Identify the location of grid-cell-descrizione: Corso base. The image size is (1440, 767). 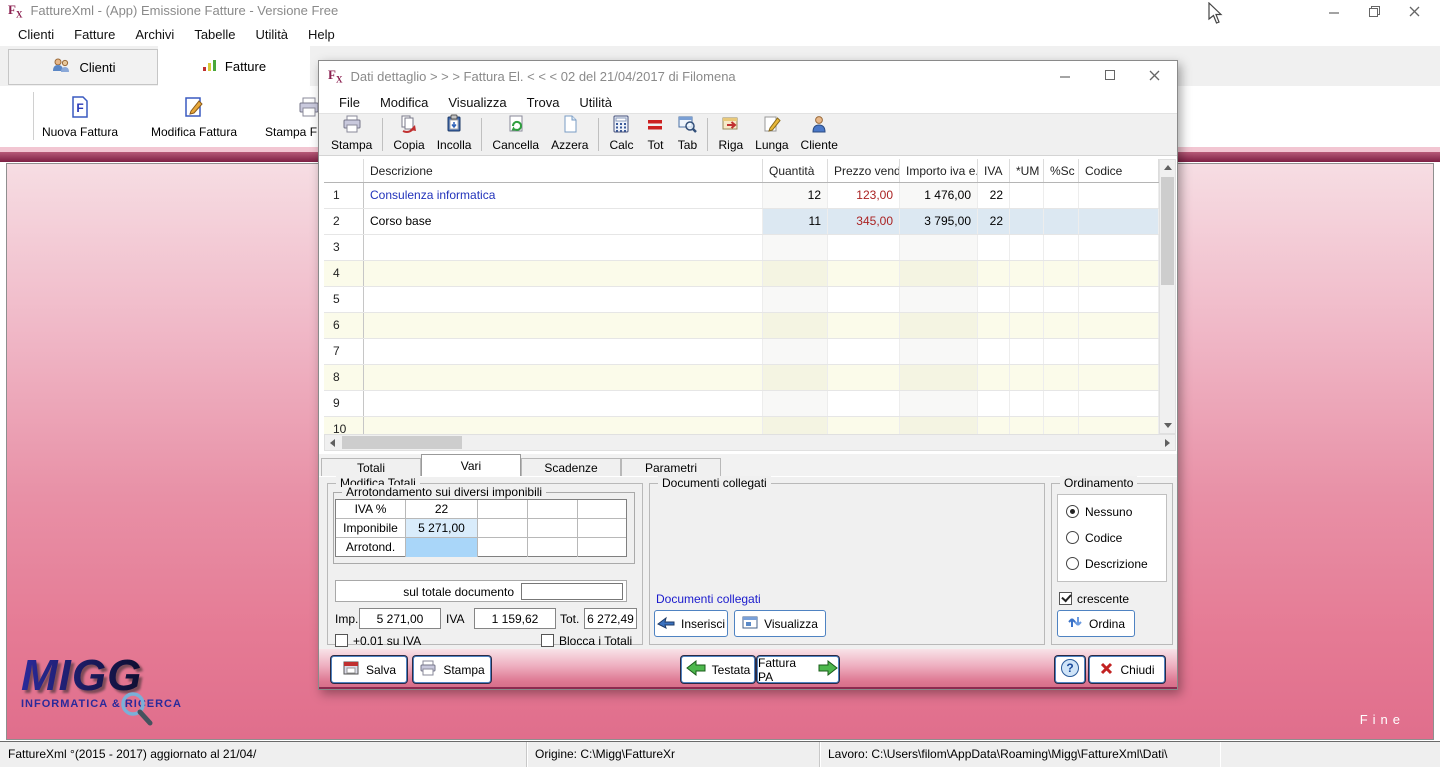
(563, 221).